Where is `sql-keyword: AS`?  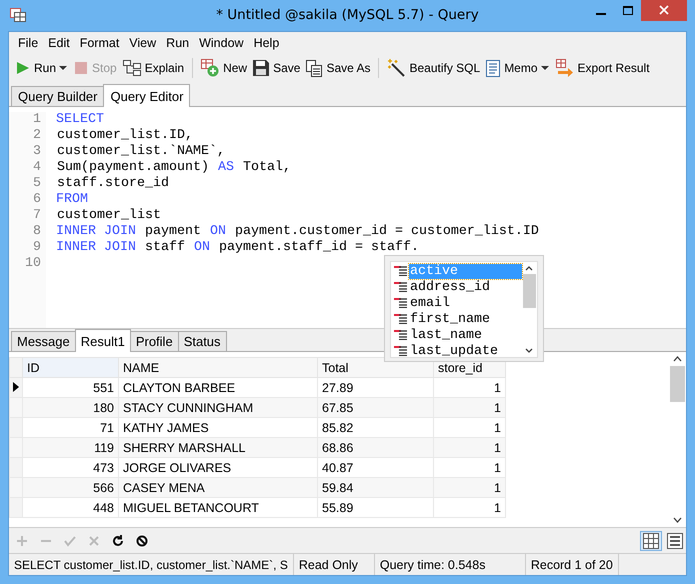
sql-keyword: AS is located at coordinates (226, 167).